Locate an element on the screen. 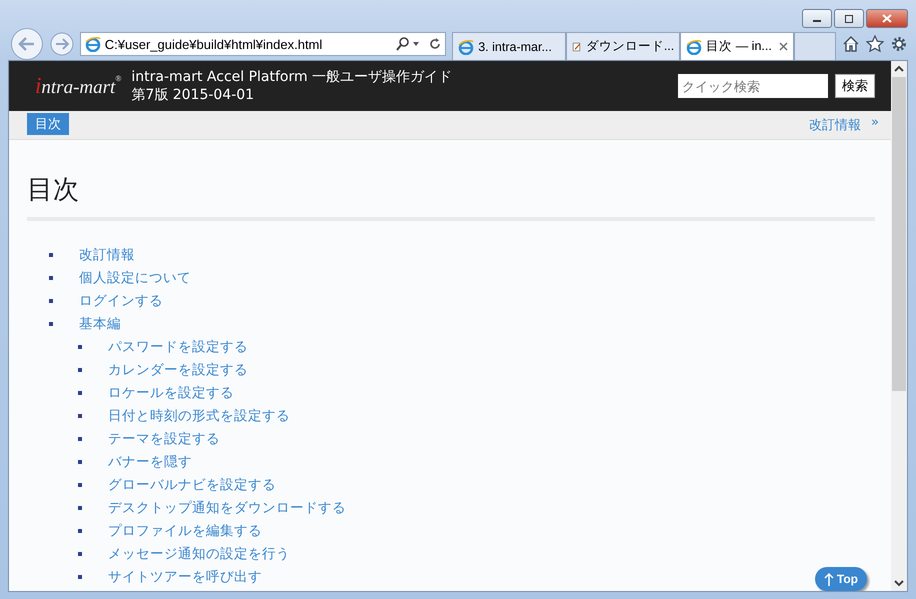 Image resolution: width=916 pixels, height=599 pixels. toc-link: カレンダーを設定する is located at coordinates (178, 369).